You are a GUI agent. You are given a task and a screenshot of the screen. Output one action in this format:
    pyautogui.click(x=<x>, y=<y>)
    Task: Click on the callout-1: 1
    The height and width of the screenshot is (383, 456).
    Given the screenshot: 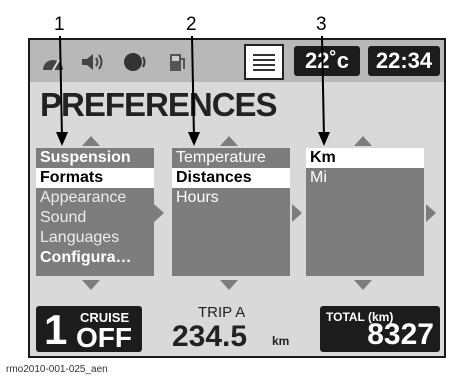 What is the action you would take?
    pyautogui.click(x=59, y=24)
    